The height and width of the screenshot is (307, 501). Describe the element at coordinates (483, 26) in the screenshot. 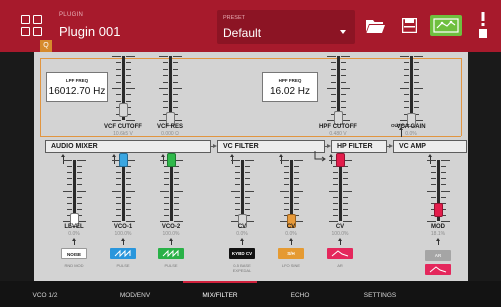

I see `menu-alert-icon` at that location.